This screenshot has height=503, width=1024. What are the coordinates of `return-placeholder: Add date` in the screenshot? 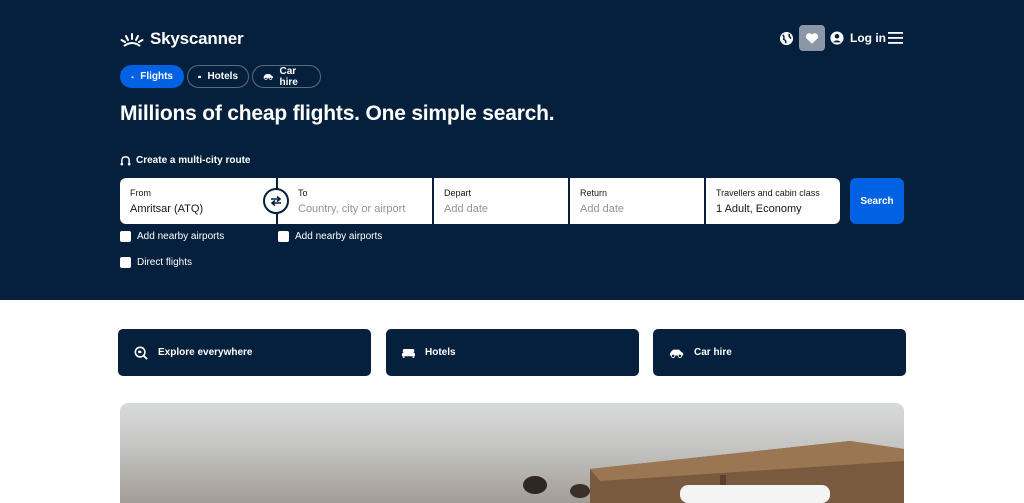 It's located at (637, 209).